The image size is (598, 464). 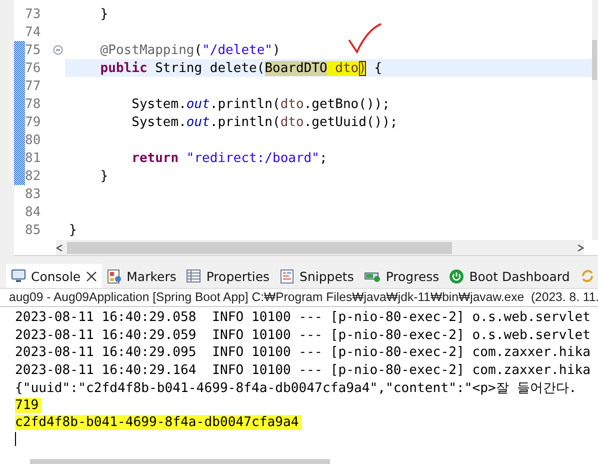 I want to click on line-number: 79, so click(x=33, y=122).